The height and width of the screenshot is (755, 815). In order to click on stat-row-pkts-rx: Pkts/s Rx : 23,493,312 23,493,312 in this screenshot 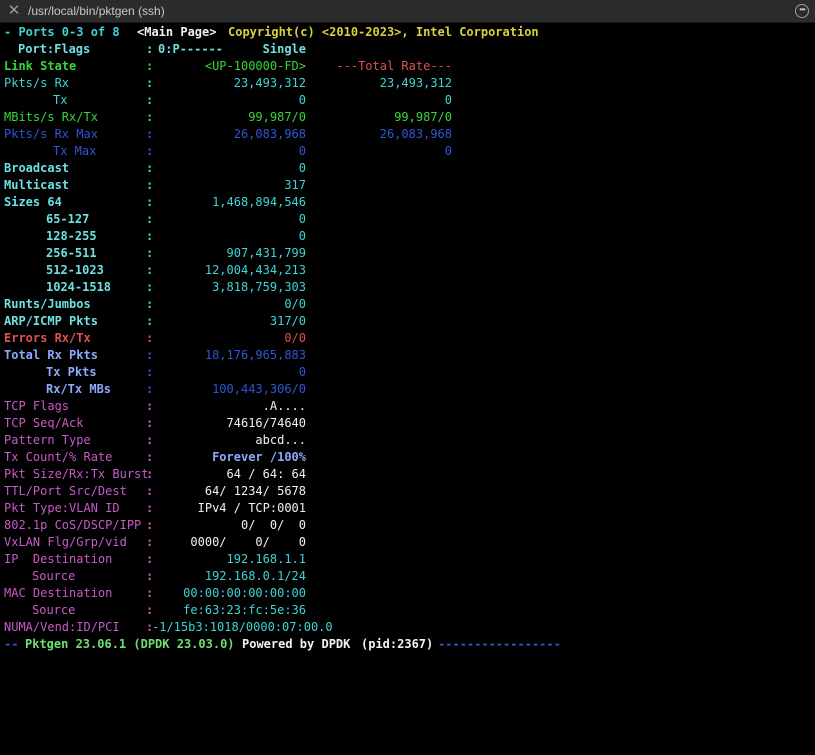, I will do `click(407, 83)`.